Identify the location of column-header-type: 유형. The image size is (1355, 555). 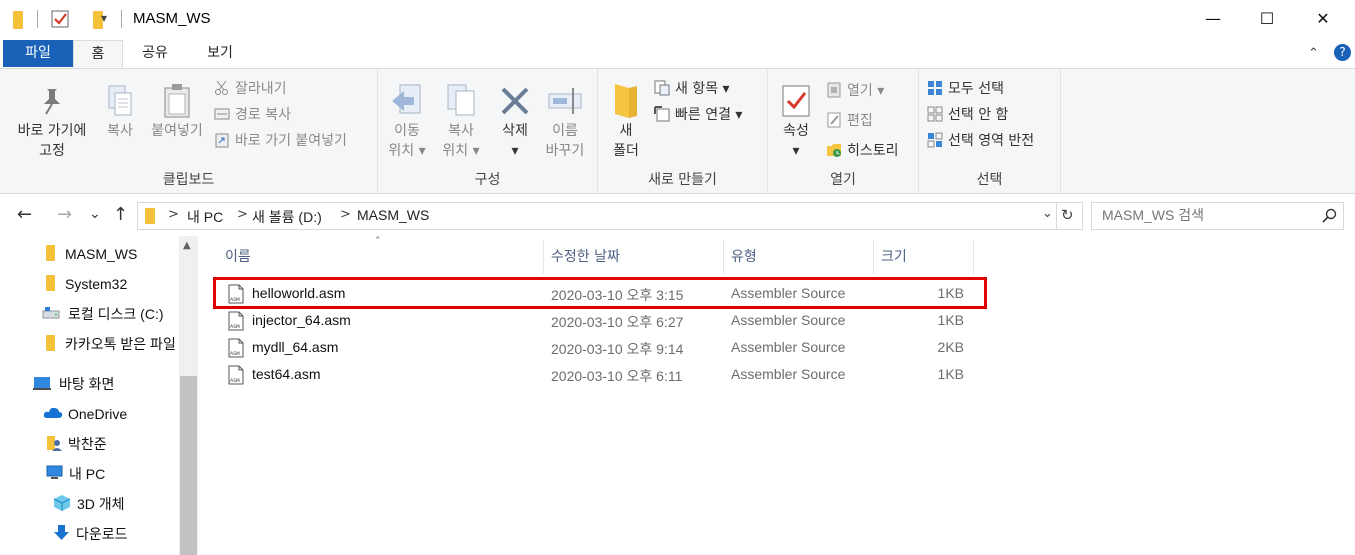
(799, 257).